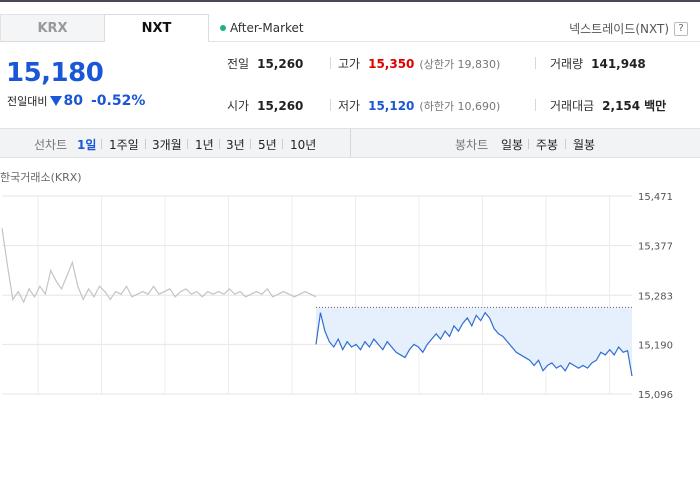 The image size is (700, 490). Describe the element at coordinates (27, 101) in the screenshot. I see `change-label: 전일대비` at that location.